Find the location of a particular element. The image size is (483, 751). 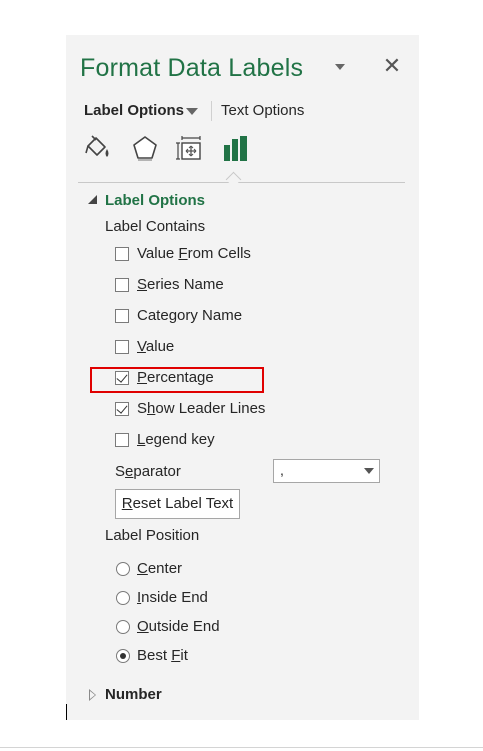

section-number: Number is located at coordinates (133, 694).